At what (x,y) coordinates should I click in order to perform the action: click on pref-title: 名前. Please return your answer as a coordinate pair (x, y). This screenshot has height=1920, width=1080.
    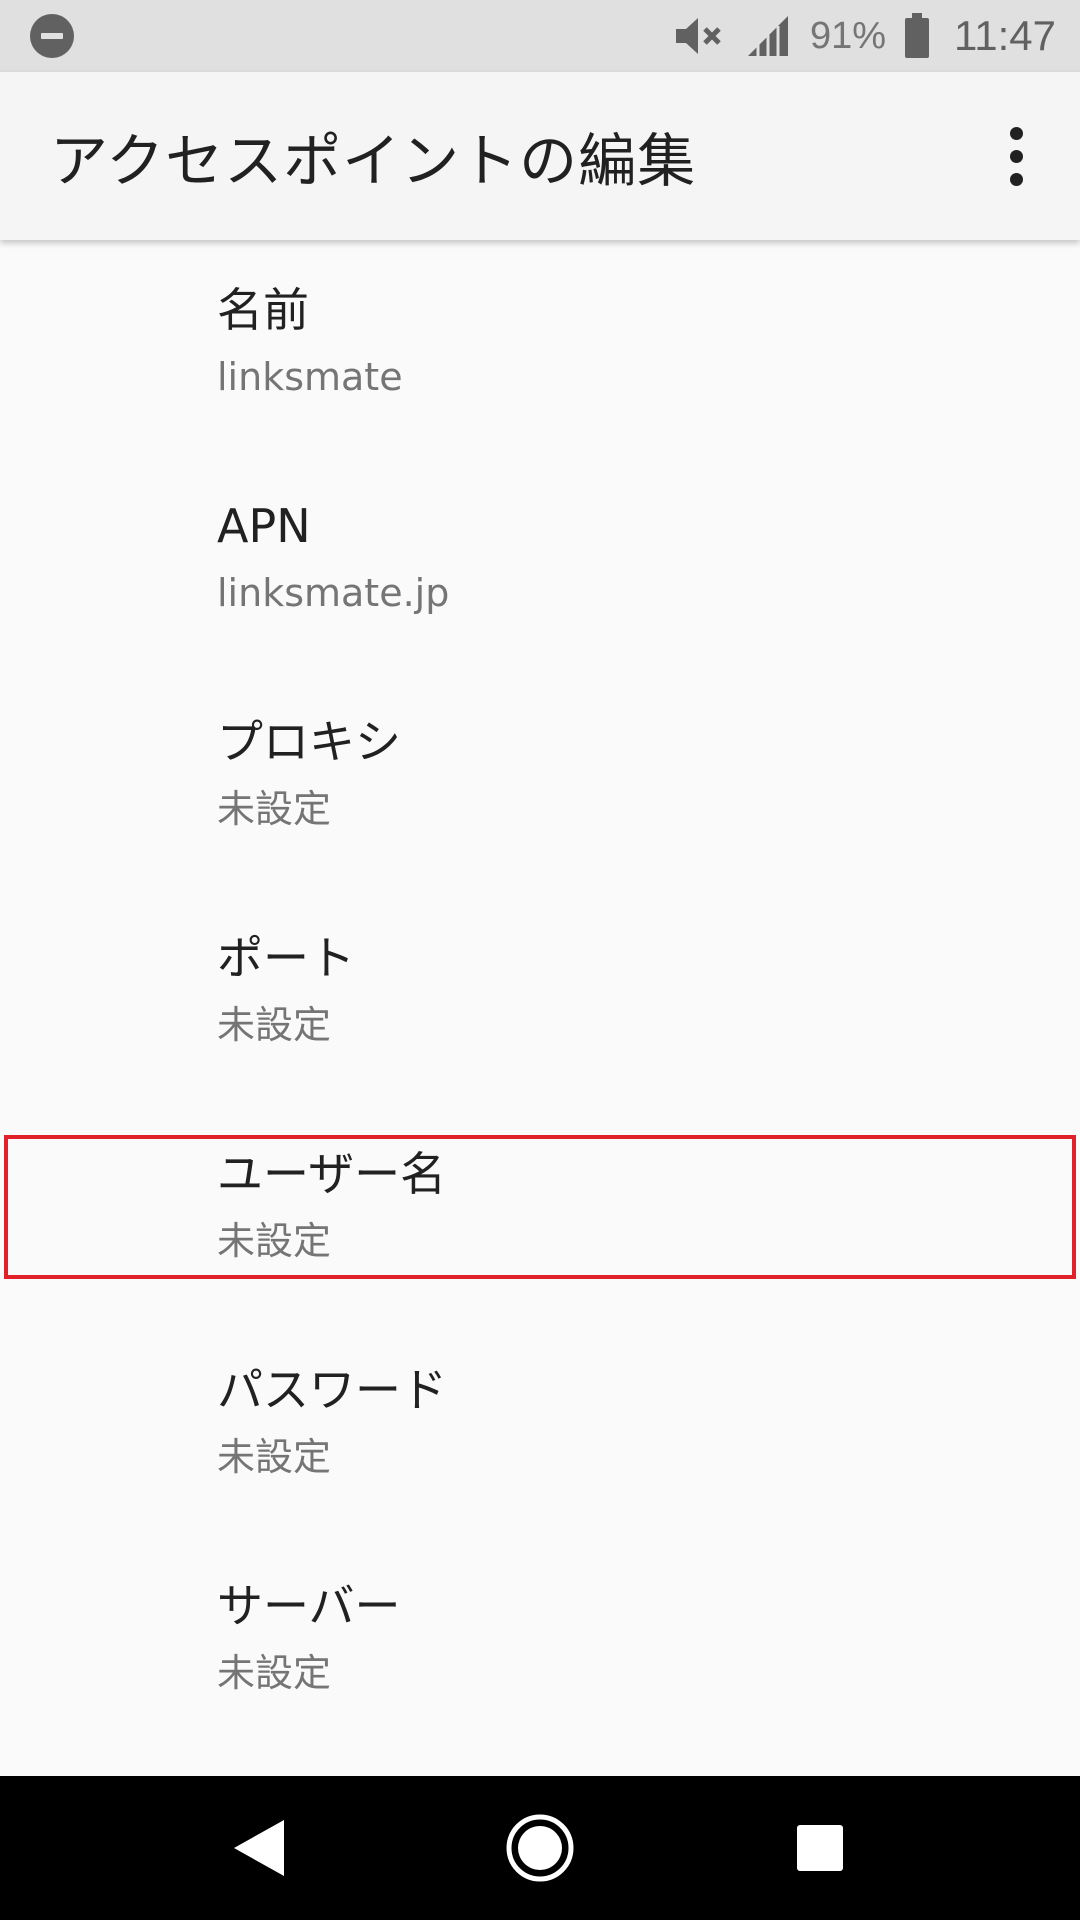
    Looking at the image, I should click on (263, 310).